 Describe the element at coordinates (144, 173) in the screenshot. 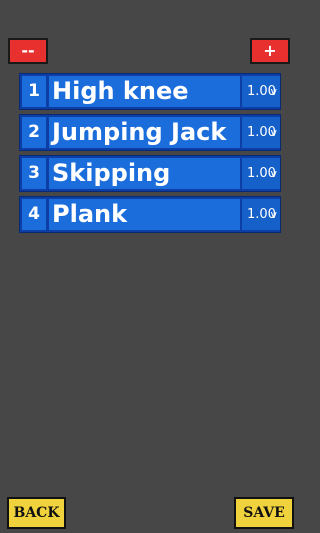

I see `exercise-name: Skipping` at that location.